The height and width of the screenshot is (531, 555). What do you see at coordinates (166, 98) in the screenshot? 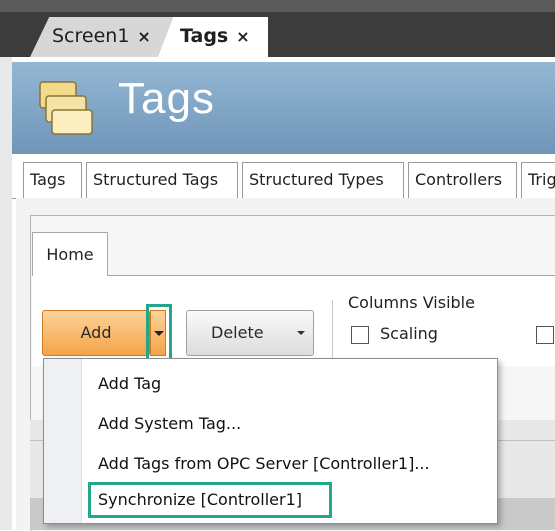
I see `page-title: Tags` at bounding box center [166, 98].